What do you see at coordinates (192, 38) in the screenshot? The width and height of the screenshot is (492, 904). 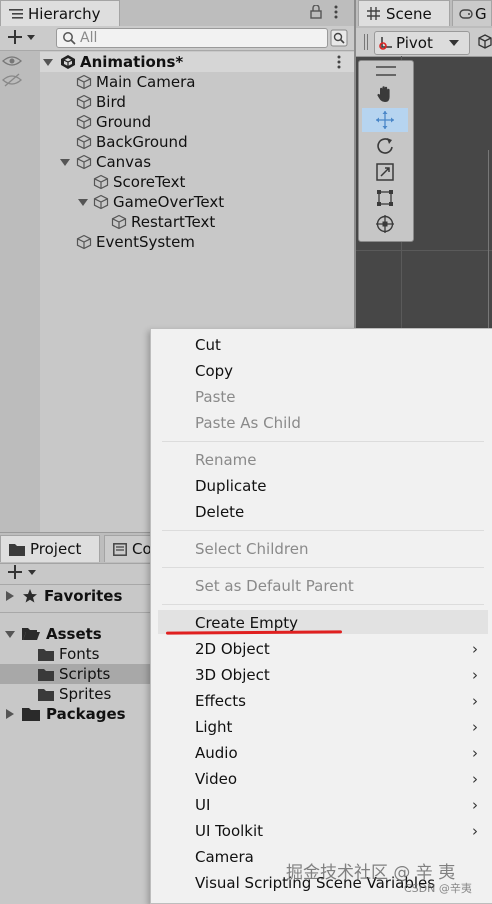 I see `search-input: All` at bounding box center [192, 38].